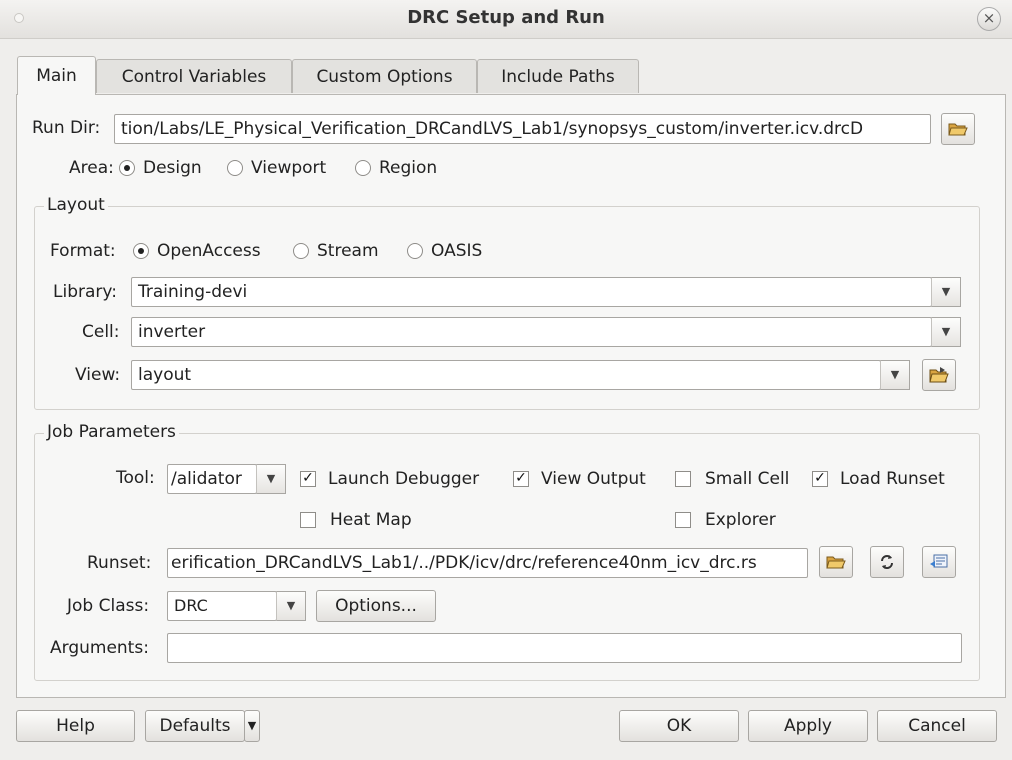 The width and height of the screenshot is (1012, 760). What do you see at coordinates (895, 375) in the screenshot?
I see `view-dropdown-arrow: ▼` at bounding box center [895, 375].